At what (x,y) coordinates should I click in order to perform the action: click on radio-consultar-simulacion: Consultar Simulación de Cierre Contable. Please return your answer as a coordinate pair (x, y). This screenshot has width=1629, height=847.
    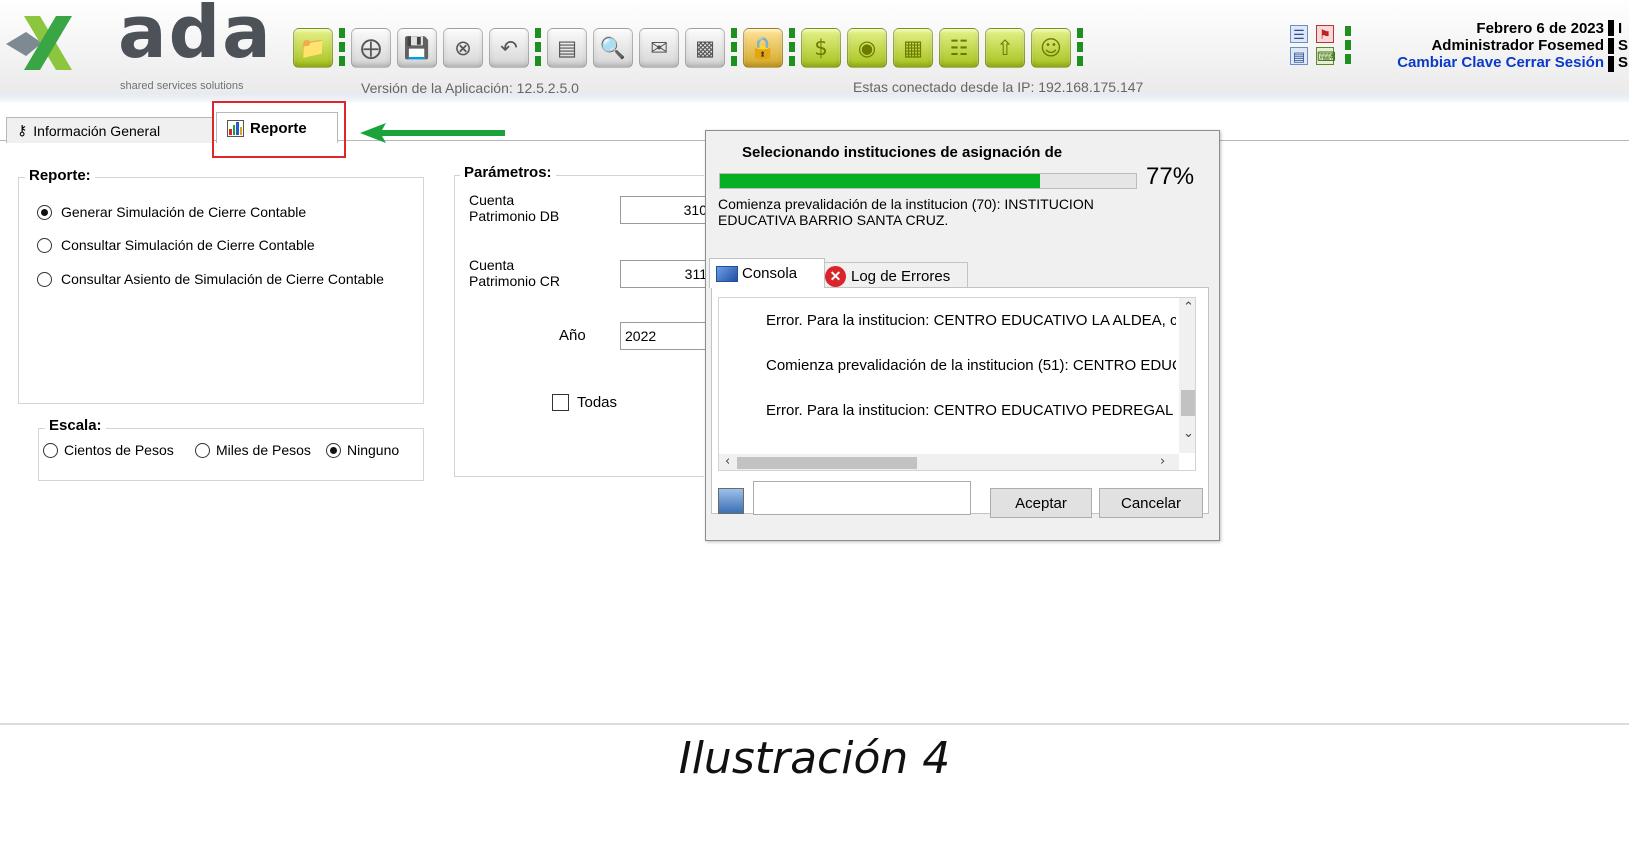
    Looking at the image, I should click on (176, 245).